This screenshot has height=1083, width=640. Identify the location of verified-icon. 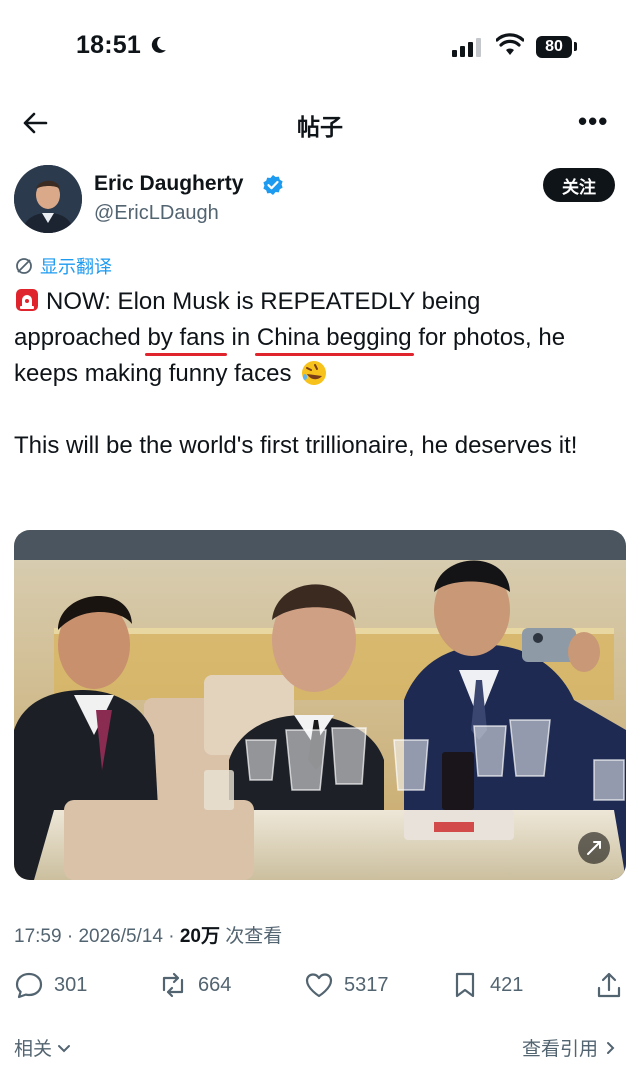
(273, 185).